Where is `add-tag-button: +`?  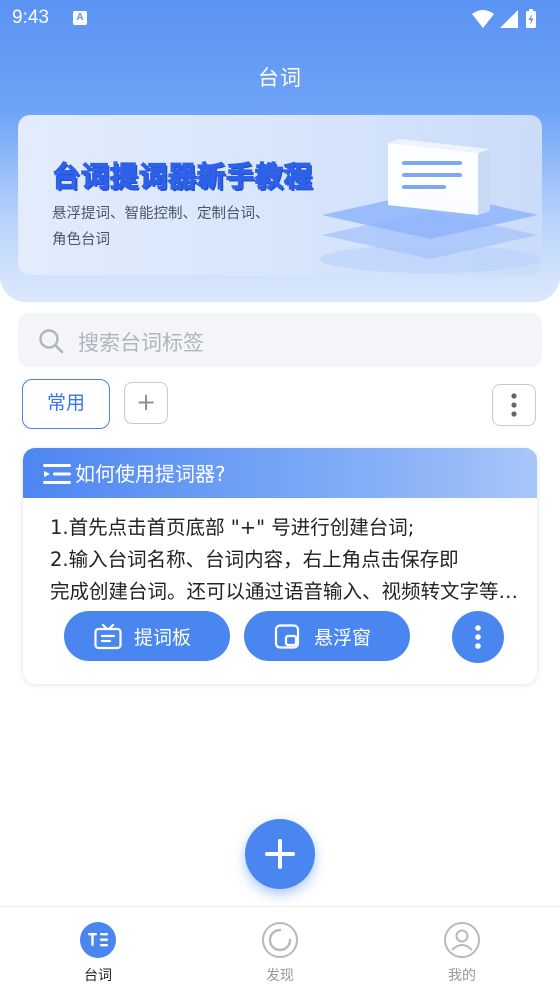
add-tag-button: + is located at coordinates (146, 403).